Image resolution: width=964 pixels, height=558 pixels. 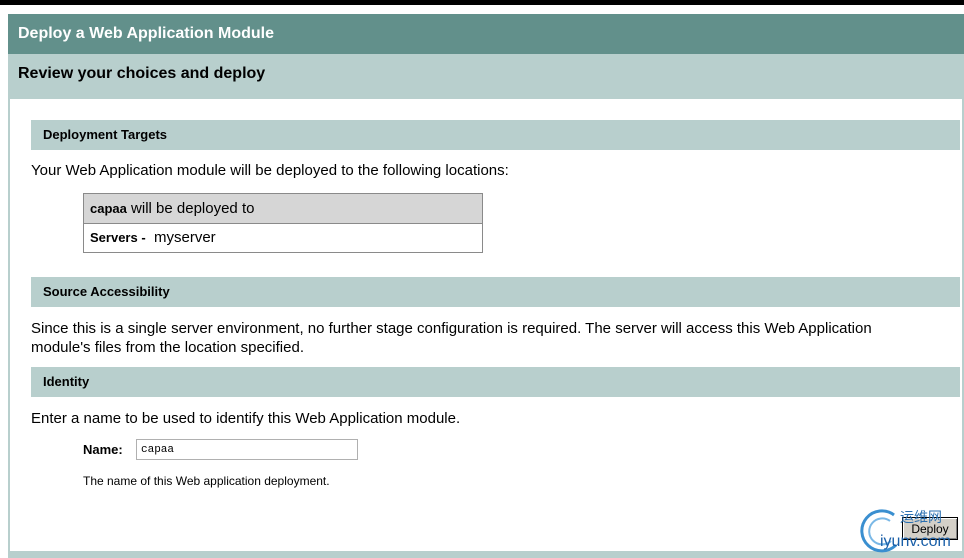 What do you see at coordinates (108, 208) in the screenshot?
I see `module-name: capaa` at bounding box center [108, 208].